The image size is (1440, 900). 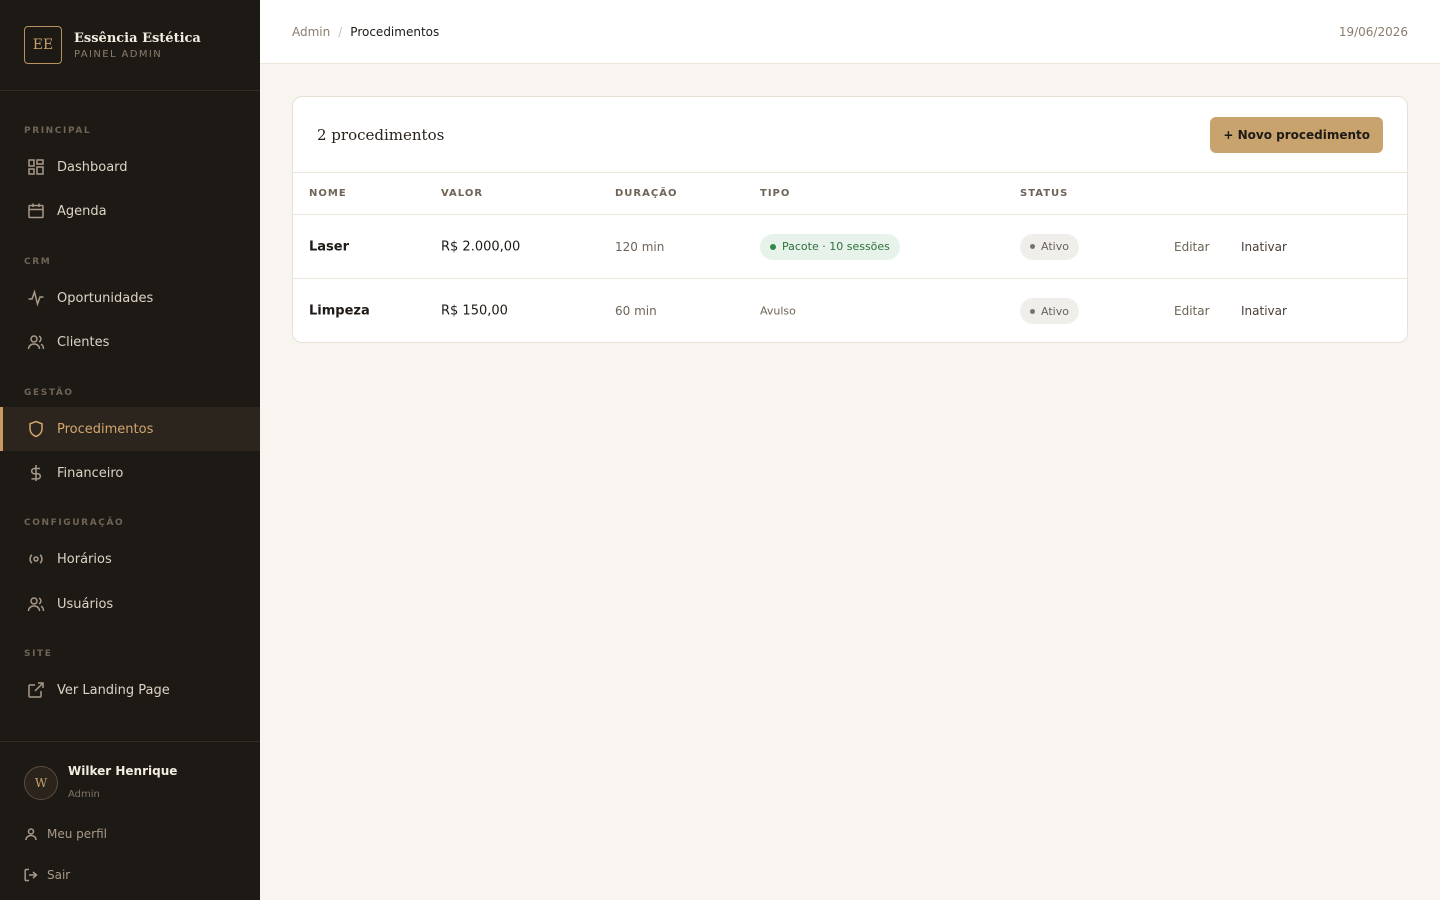 What do you see at coordinates (77, 834) in the screenshot?
I see `profile-link-label: Meu perfil` at bounding box center [77, 834].